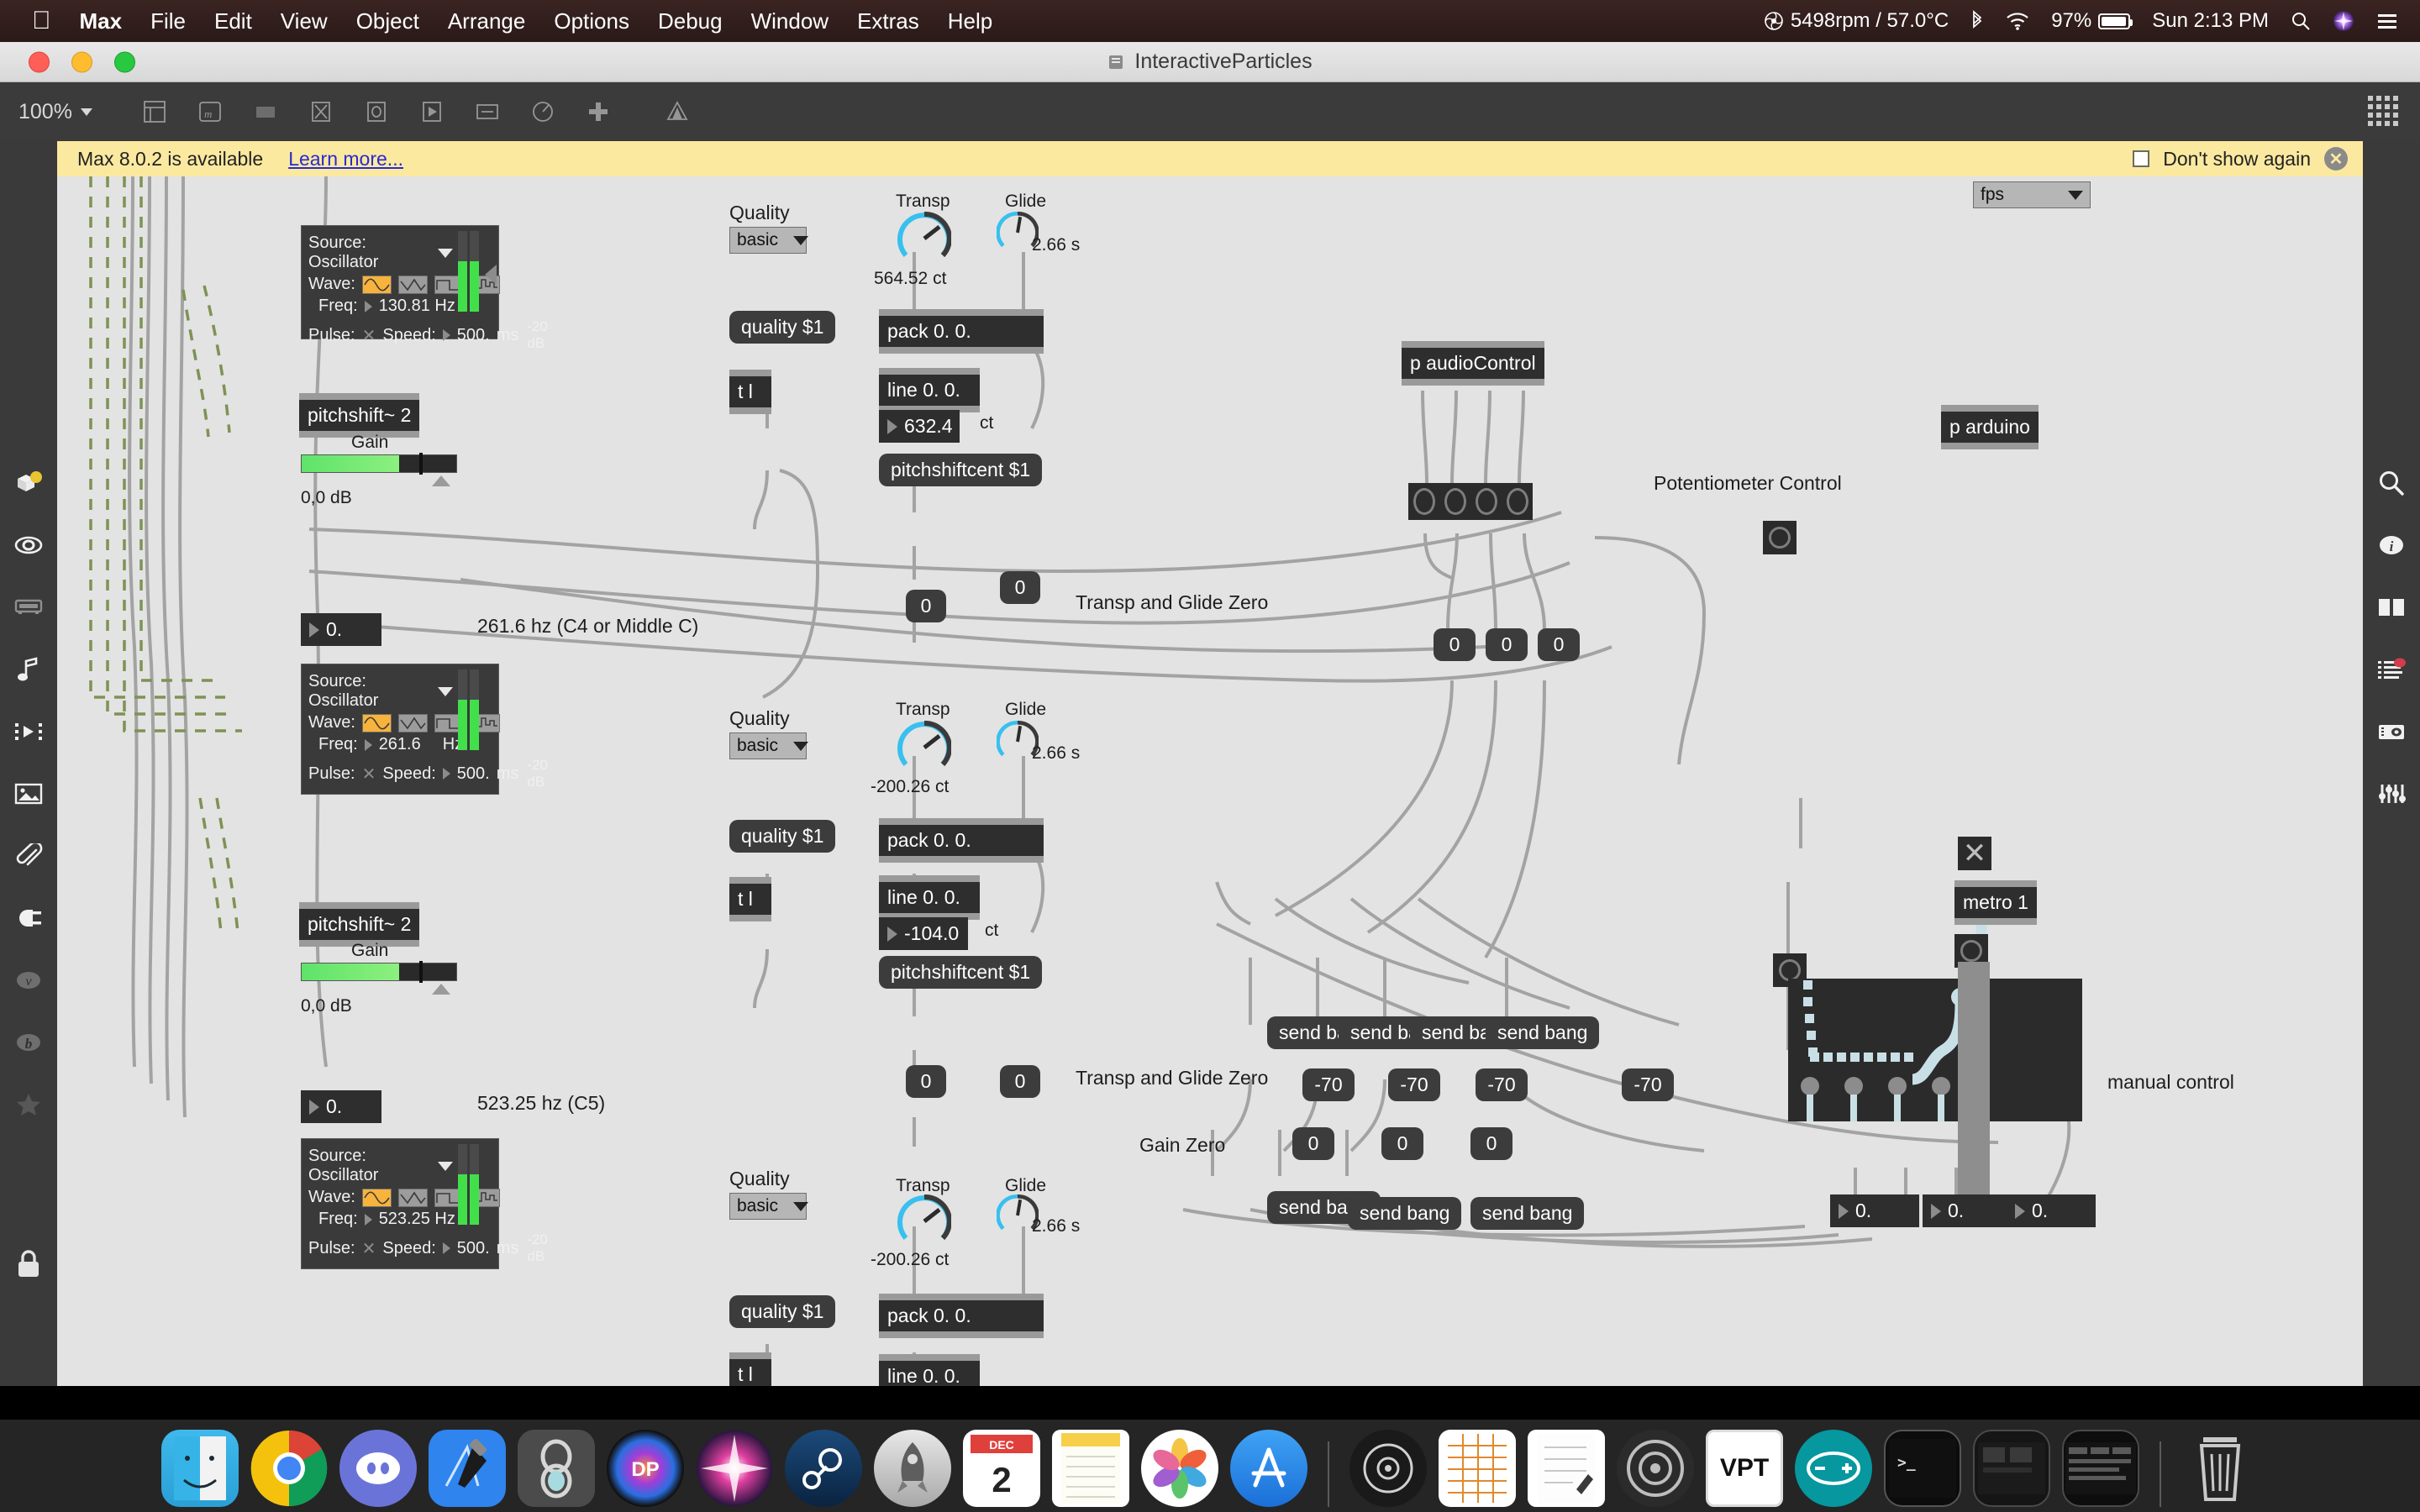 This screenshot has height=1512, width=2420. What do you see at coordinates (154, 111) in the screenshot?
I see `inspector-icon` at bounding box center [154, 111].